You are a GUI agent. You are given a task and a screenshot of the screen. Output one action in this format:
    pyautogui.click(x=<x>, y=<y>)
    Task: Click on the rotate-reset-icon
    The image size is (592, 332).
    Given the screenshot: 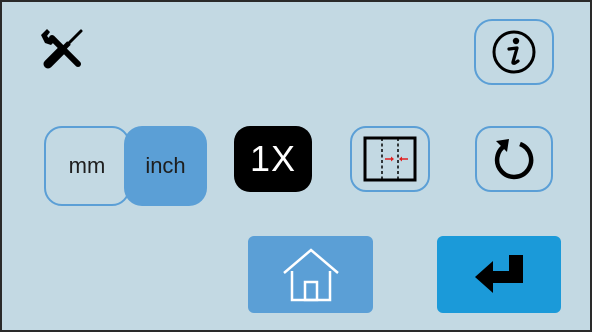 What is the action you would take?
    pyautogui.click(x=514, y=159)
    